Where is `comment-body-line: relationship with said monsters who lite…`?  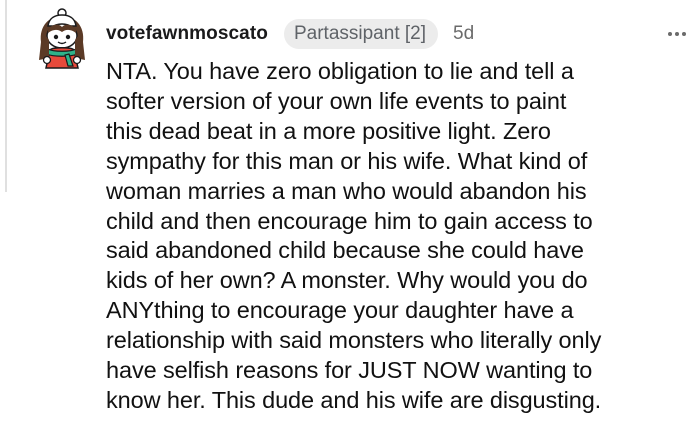 comment-body-line: relationship with said monsters who lite… is located at coordinates (354, 340).